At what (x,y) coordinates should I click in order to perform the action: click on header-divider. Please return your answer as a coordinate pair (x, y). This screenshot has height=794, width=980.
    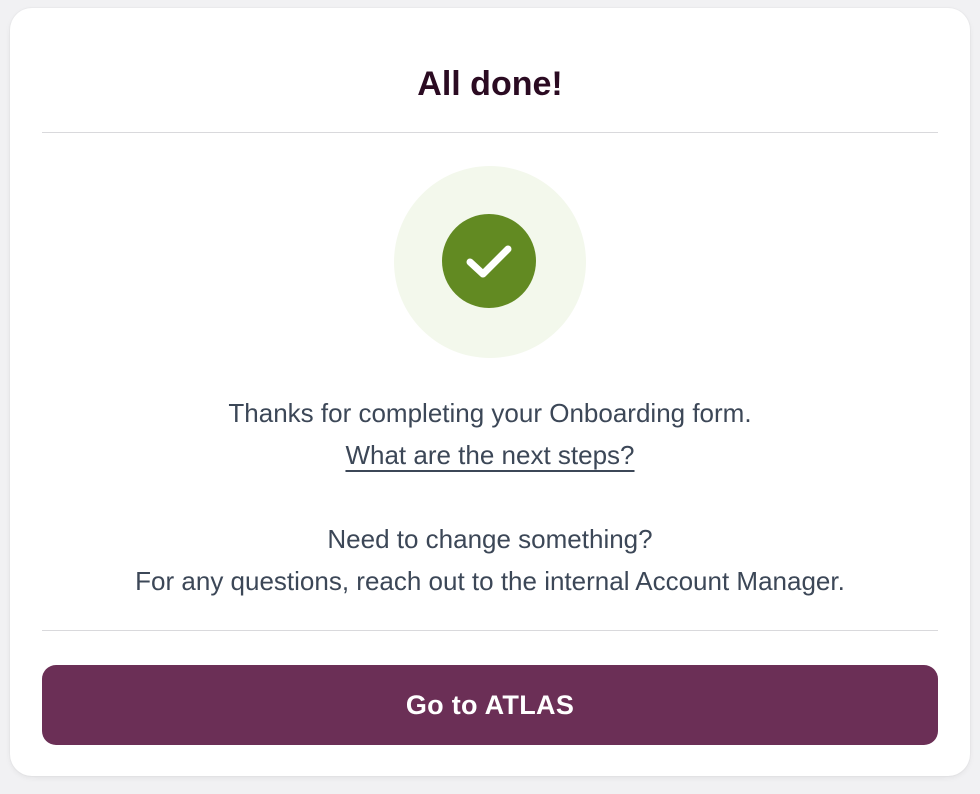
    Looking at the image, I should click on (490, 132).